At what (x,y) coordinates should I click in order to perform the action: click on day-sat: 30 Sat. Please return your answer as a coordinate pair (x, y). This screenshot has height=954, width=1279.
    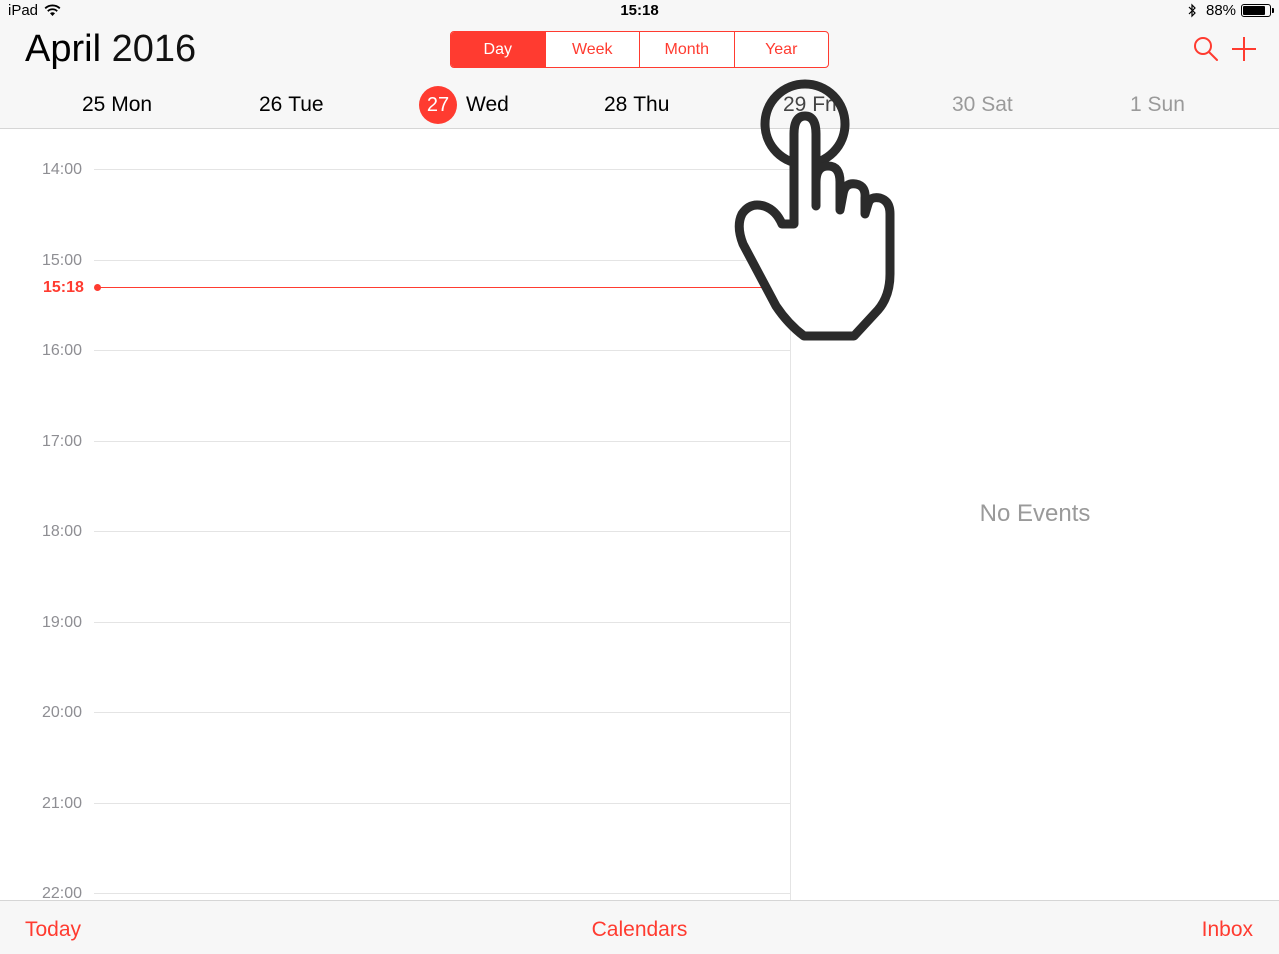
    Looking at the image, I should click on (982, 105).